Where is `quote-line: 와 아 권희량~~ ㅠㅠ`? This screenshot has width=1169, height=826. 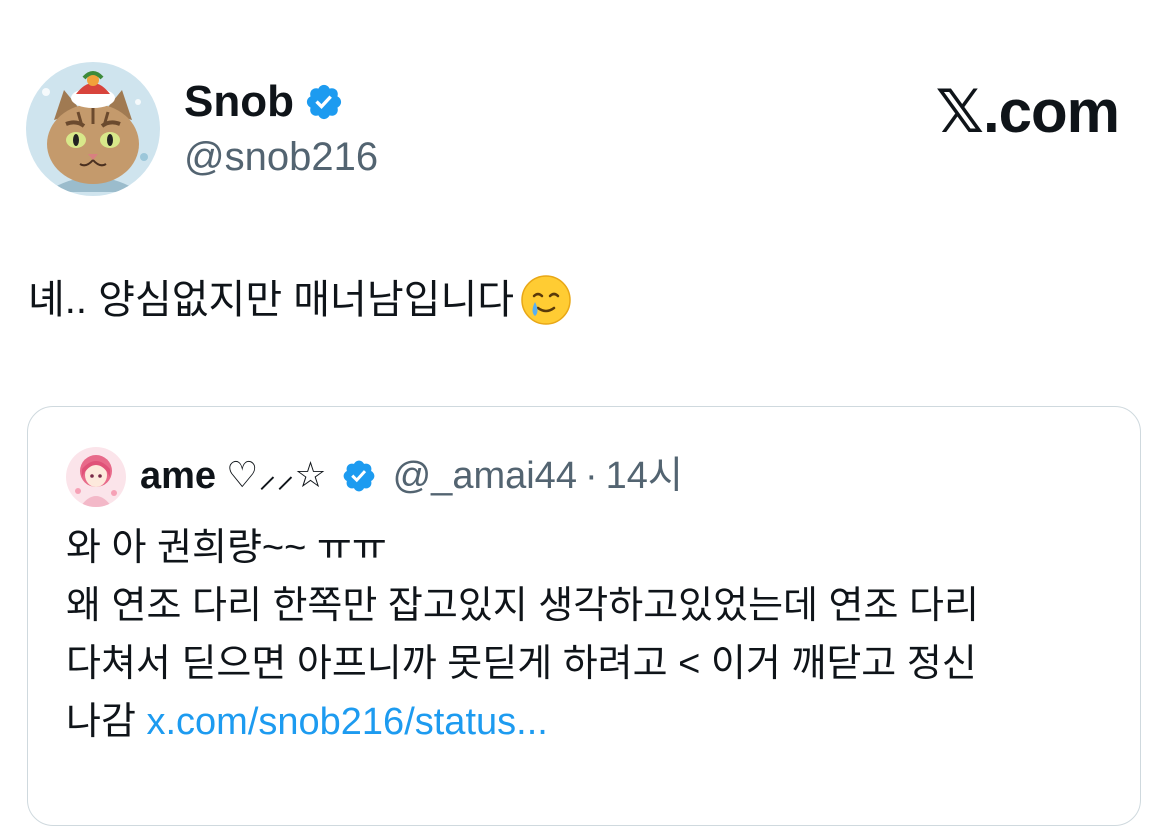
quote-line: 와 아 권희량~~ ㅠㅠ is located at coordinates (226, 548).